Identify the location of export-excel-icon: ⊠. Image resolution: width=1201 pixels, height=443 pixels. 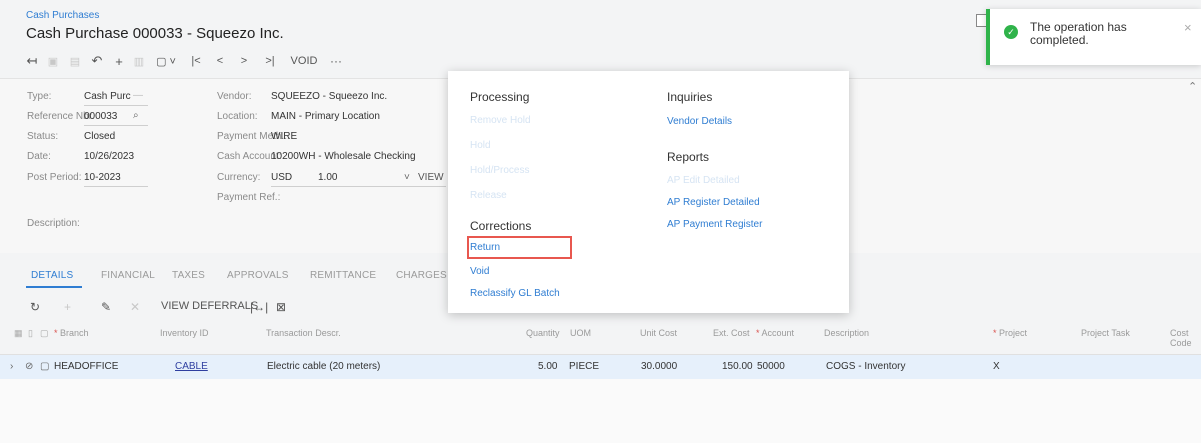
(281, 307).